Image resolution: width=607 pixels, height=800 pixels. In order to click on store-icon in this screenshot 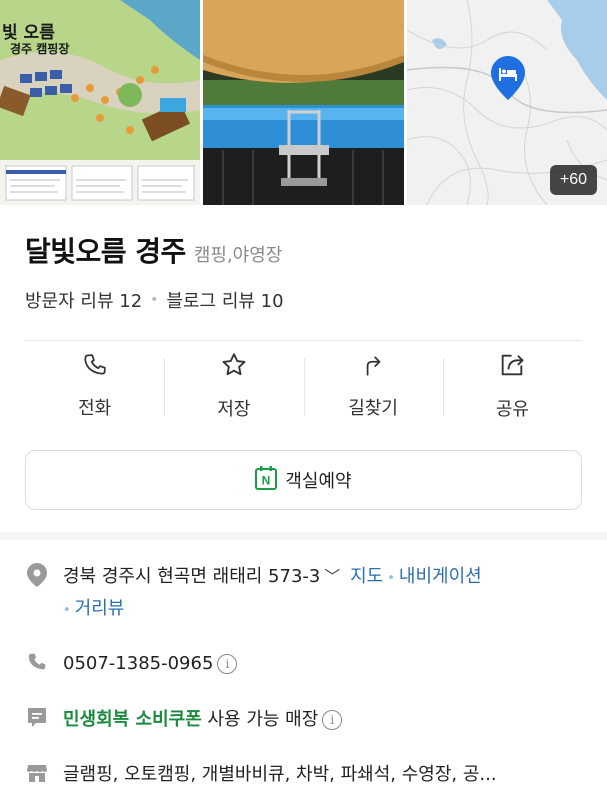, I will do `click(37, 773)`.